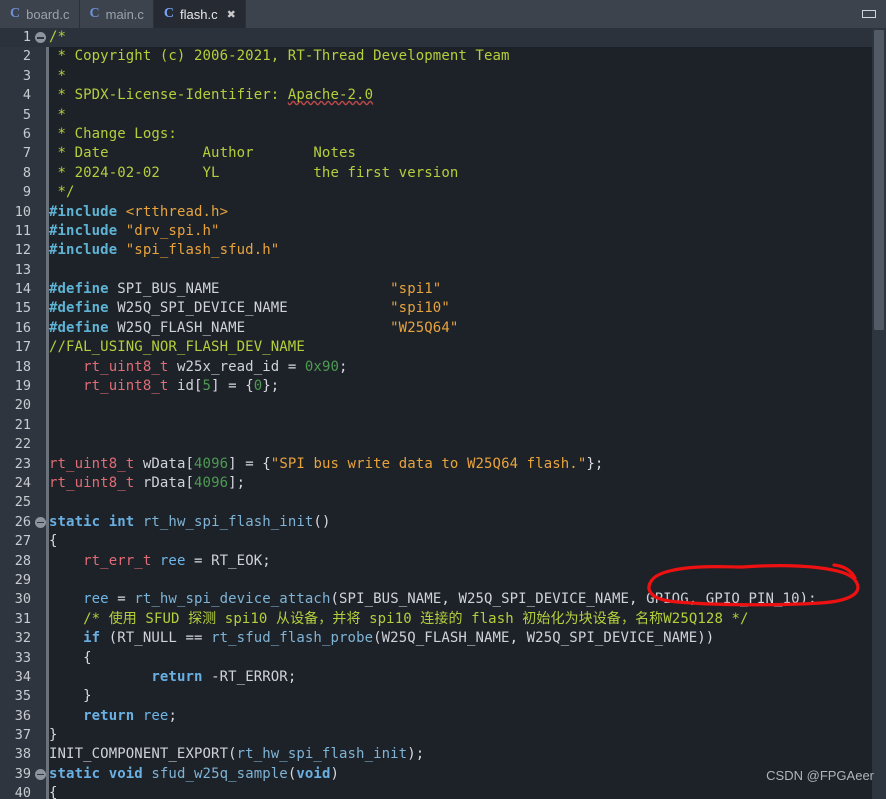 The height and width of the screenshot is (799, 886). What do you see at coordinates (443, 774) in the screenshot?
I see `code-line: 39 static void sfud_w25q_sample(void)` at bounding box center [443, 774].